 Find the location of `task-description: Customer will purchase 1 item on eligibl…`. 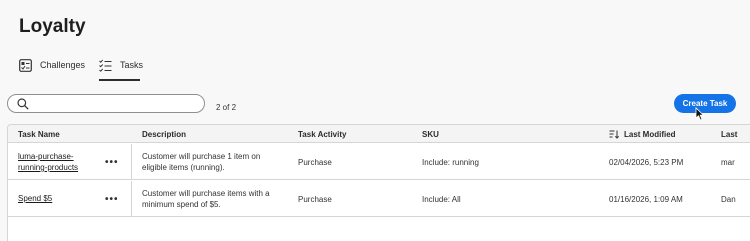

task-description: Customer will purchase 1 item on eligibl… is located at coordinates (201, 162).